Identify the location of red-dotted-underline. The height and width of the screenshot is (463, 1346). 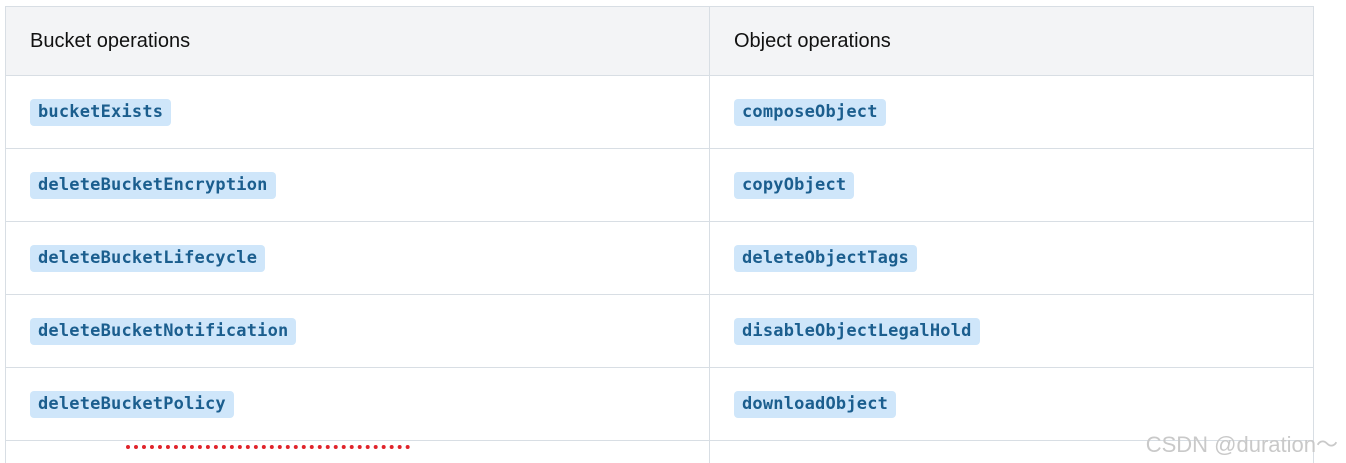
(268, 447).